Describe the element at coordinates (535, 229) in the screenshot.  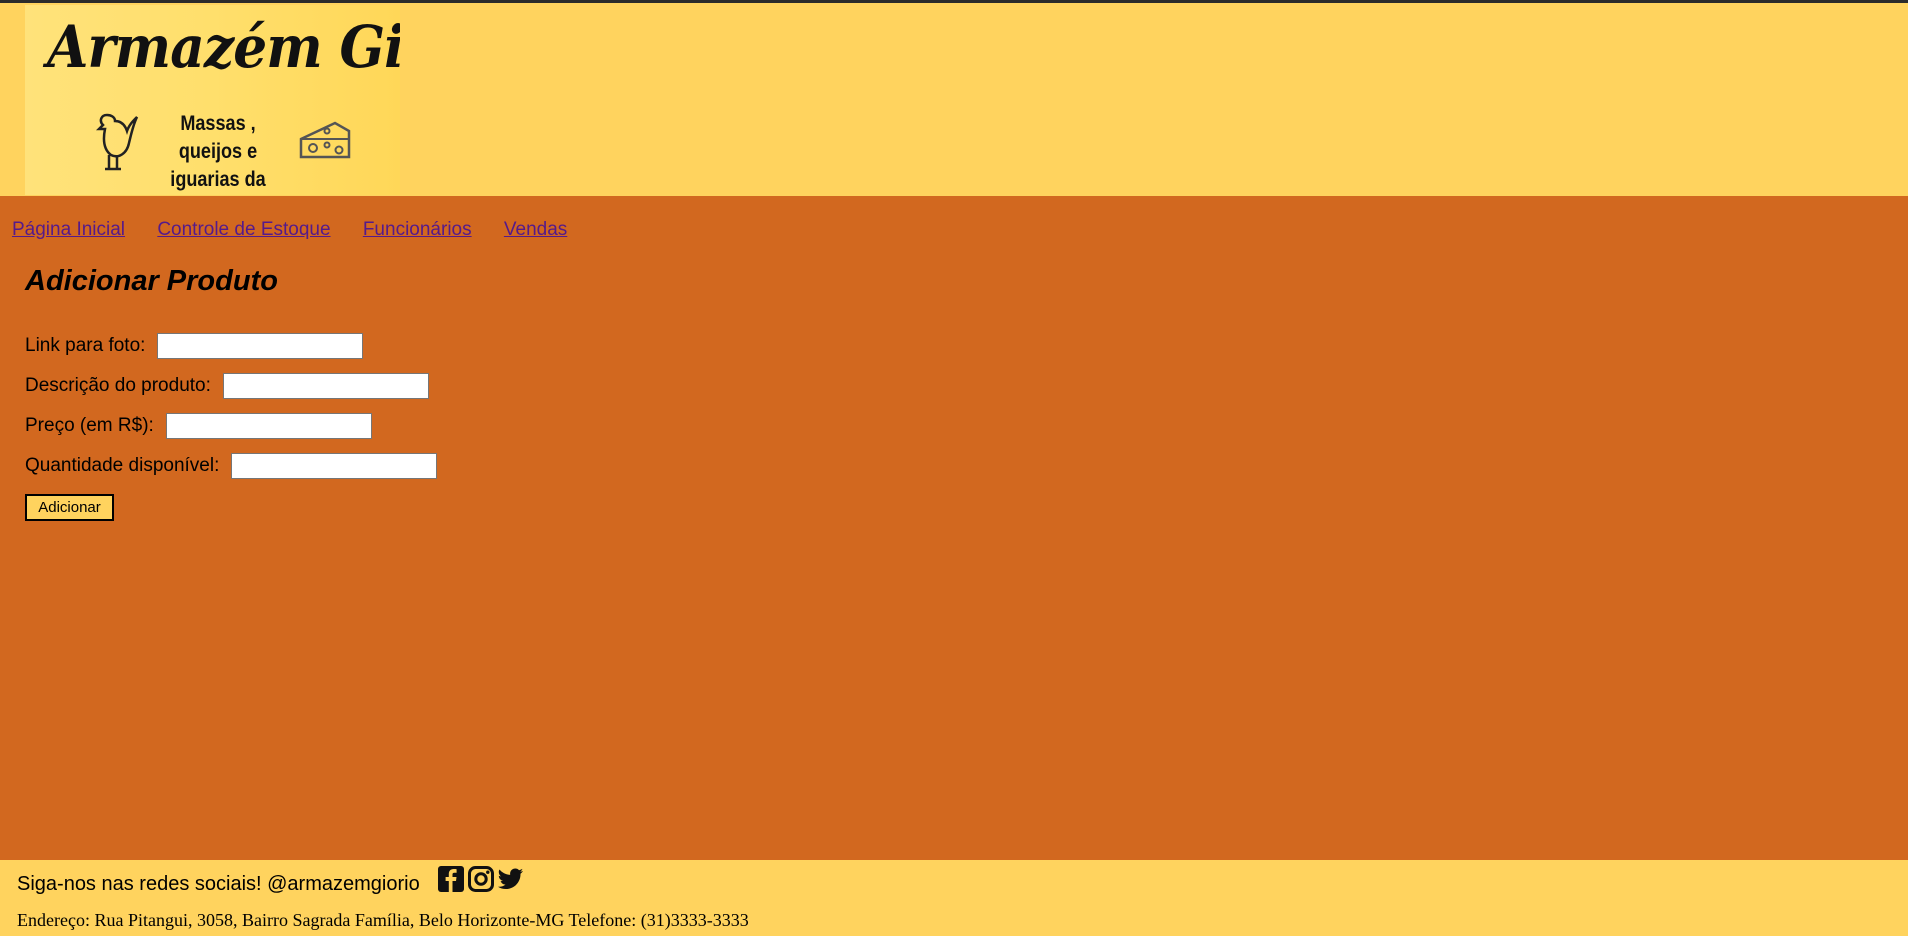
I see `nav-link-vendas: Vendas` at that location.